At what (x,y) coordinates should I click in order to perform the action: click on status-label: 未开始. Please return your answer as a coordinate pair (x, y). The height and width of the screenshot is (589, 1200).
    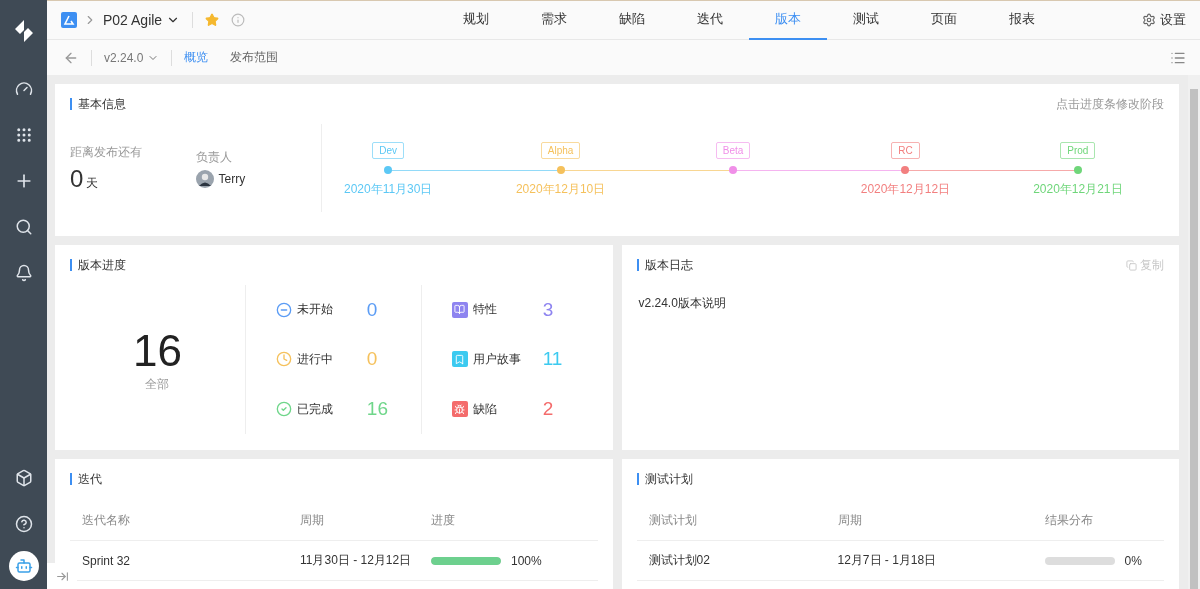
    Looking at the image, I should click on (315, 310).